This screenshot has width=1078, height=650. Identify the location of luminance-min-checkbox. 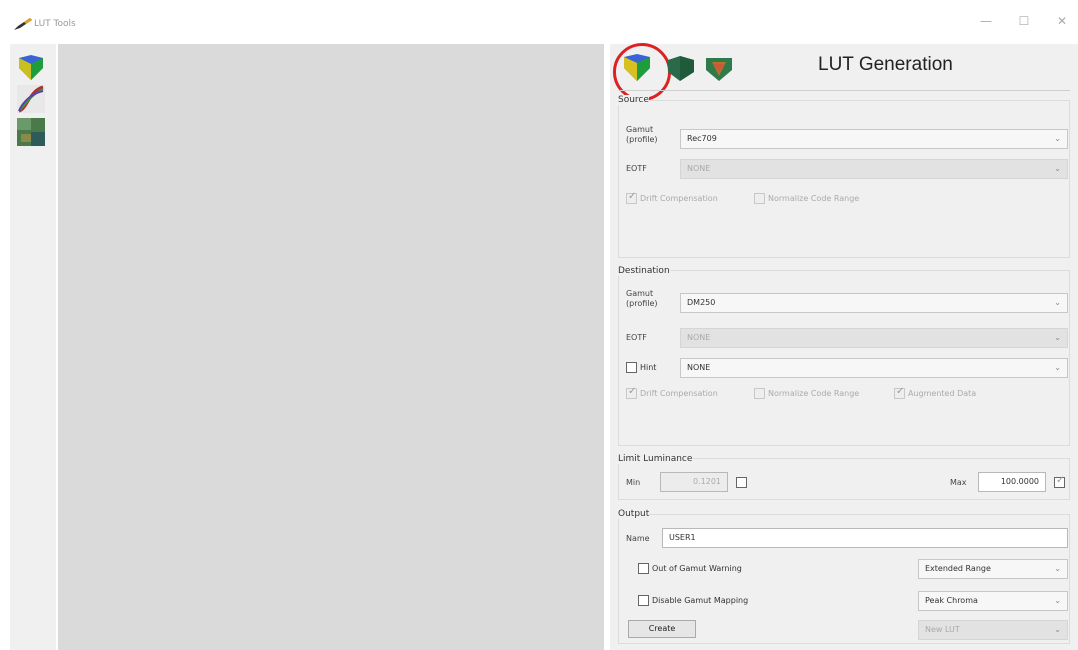
(741, 482).